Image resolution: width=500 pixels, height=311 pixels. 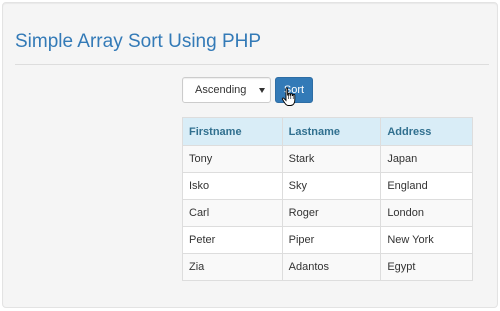 I want to click on cell-firstname: Peter, so click(x=232, y=240).